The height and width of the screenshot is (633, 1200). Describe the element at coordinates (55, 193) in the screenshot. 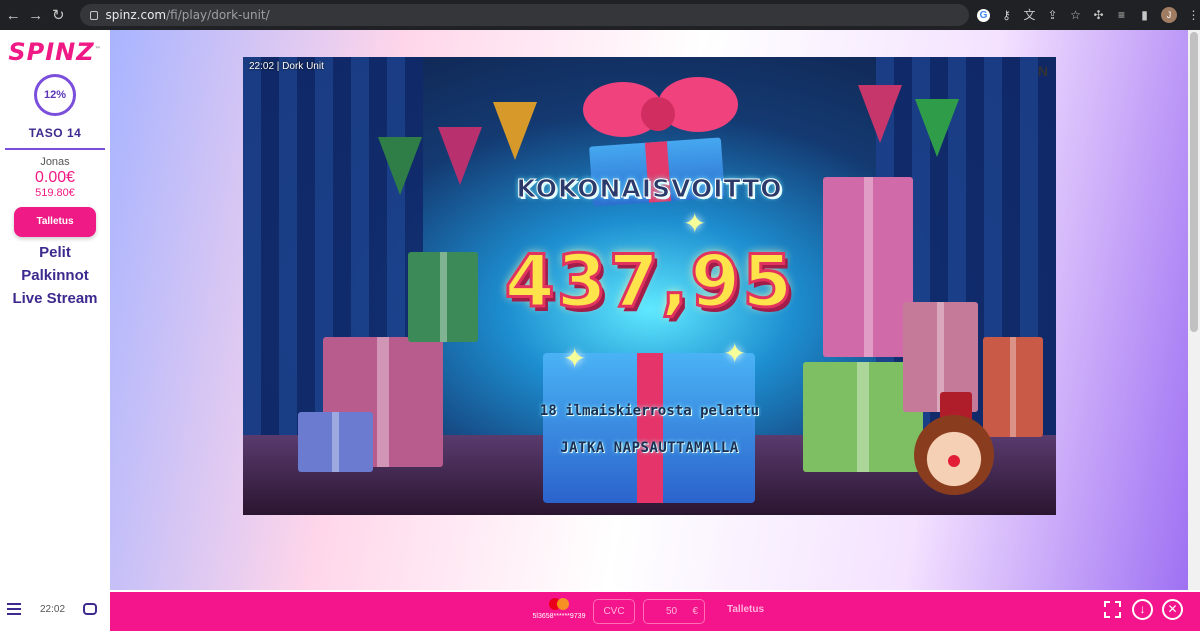

I see `bonus-balance: 519.80€` at that location.